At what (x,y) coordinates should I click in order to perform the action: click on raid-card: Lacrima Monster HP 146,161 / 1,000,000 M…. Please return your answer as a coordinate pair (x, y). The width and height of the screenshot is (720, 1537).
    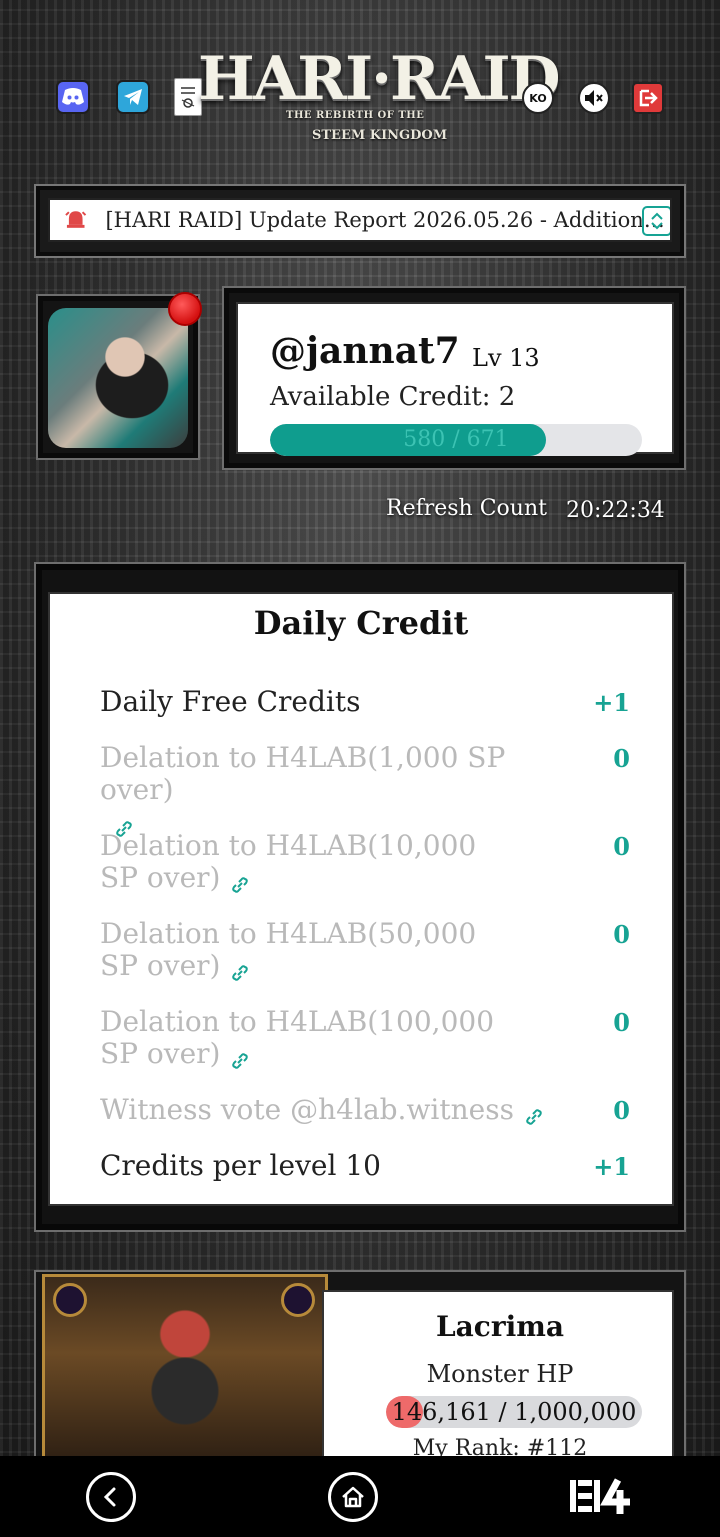
    Looking at the image, I should click on (360, 1371).